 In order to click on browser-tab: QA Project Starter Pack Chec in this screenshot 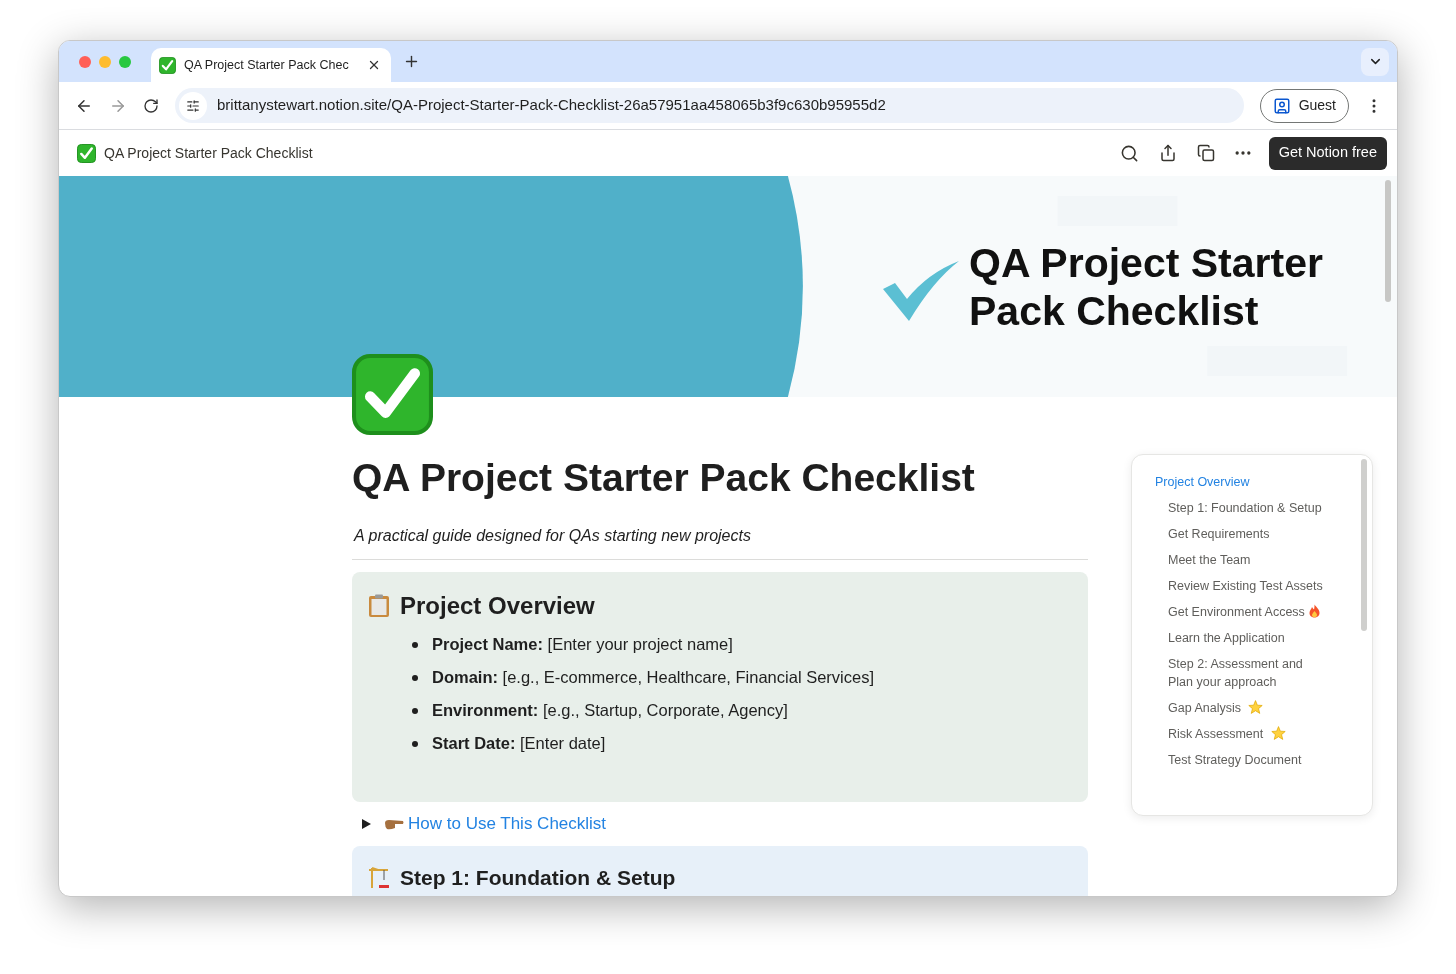, I will do `click(271, 65)`.